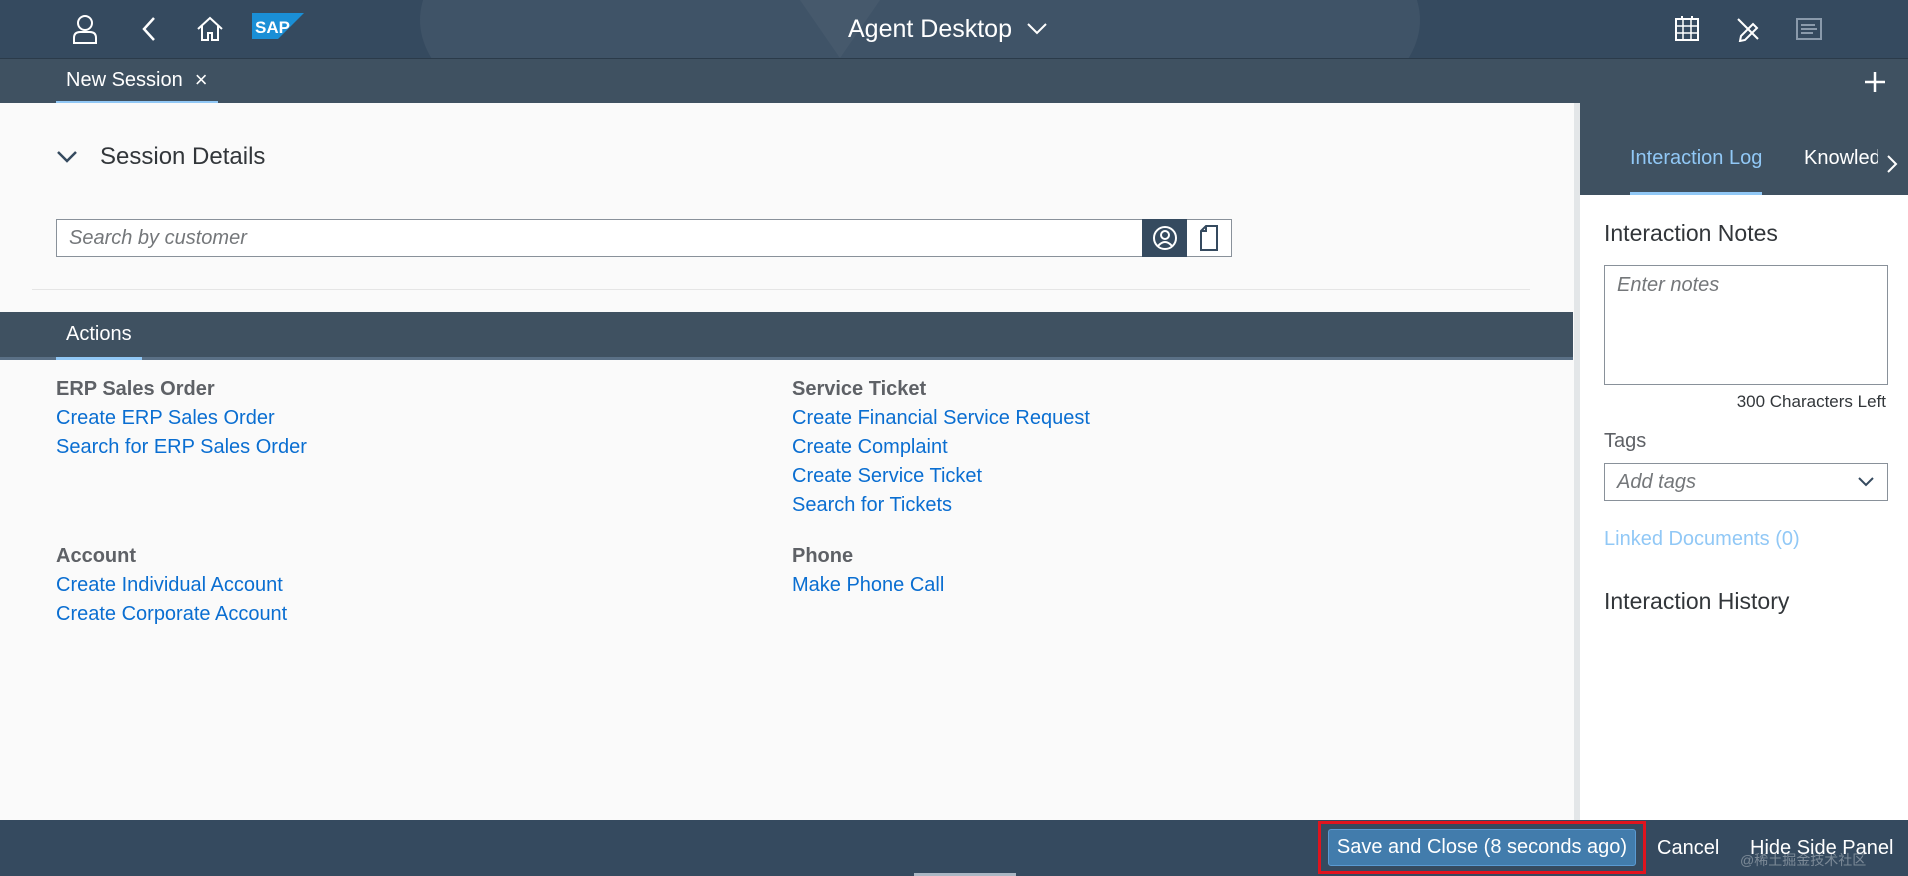 Image resolution: width=1908 pixels, height=876 pixels. I want to click on customer-search, so click(644, 238).